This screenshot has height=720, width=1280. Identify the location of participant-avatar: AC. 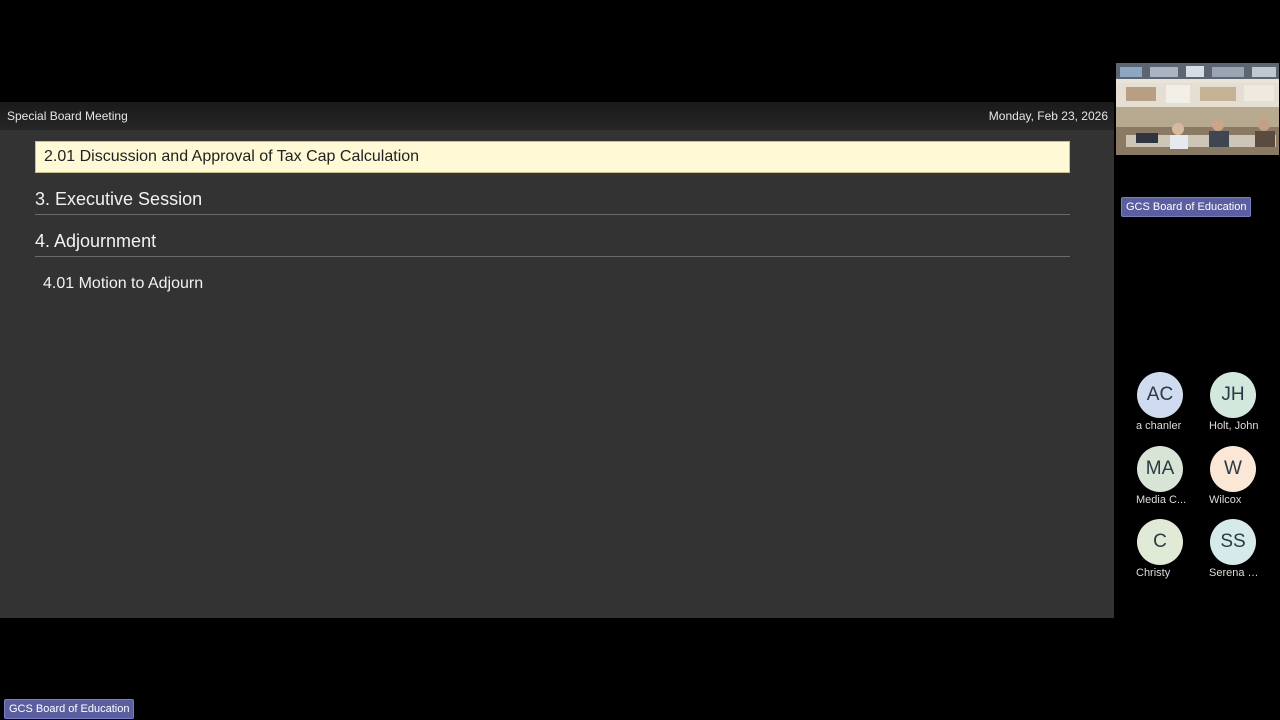
(1160, 395).